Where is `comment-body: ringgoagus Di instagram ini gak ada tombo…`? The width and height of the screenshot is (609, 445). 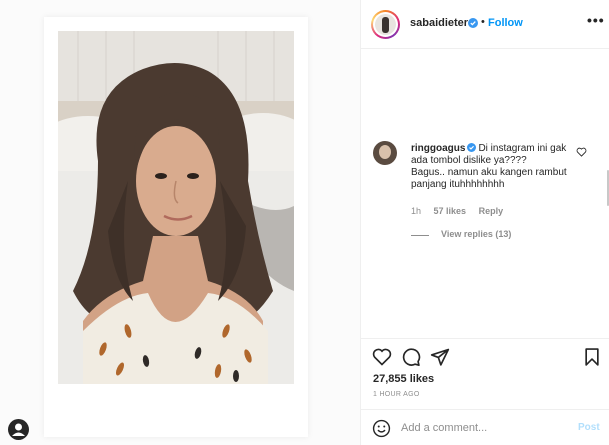
comment-body: ringgoagus Di instagram ini gak ada tombo… is located at coordinates (493, 167).